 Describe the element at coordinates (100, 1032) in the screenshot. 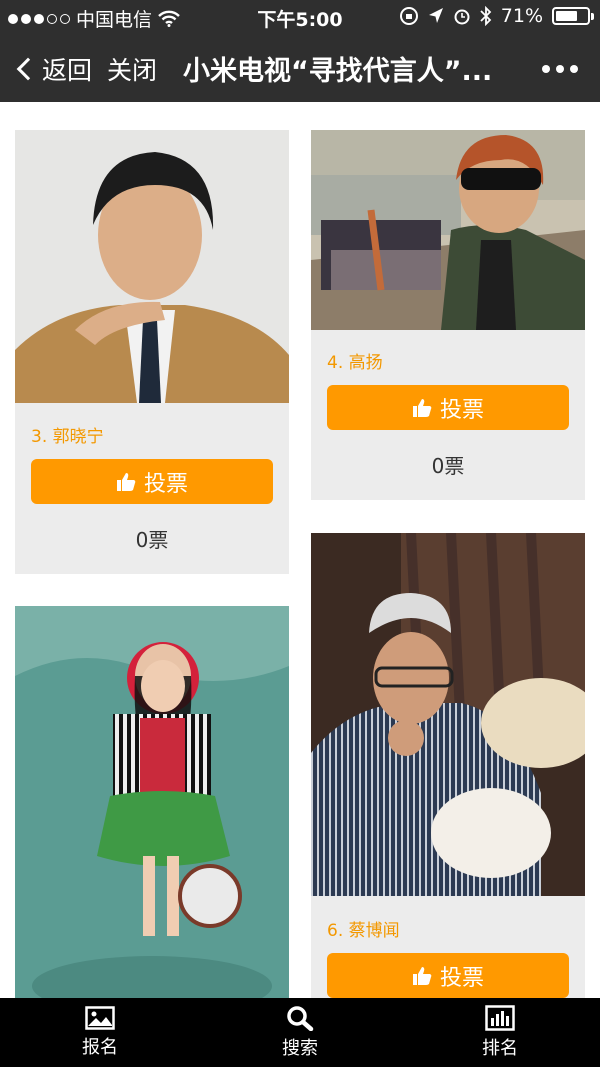

I see `tab-signup: 报名` at that location.